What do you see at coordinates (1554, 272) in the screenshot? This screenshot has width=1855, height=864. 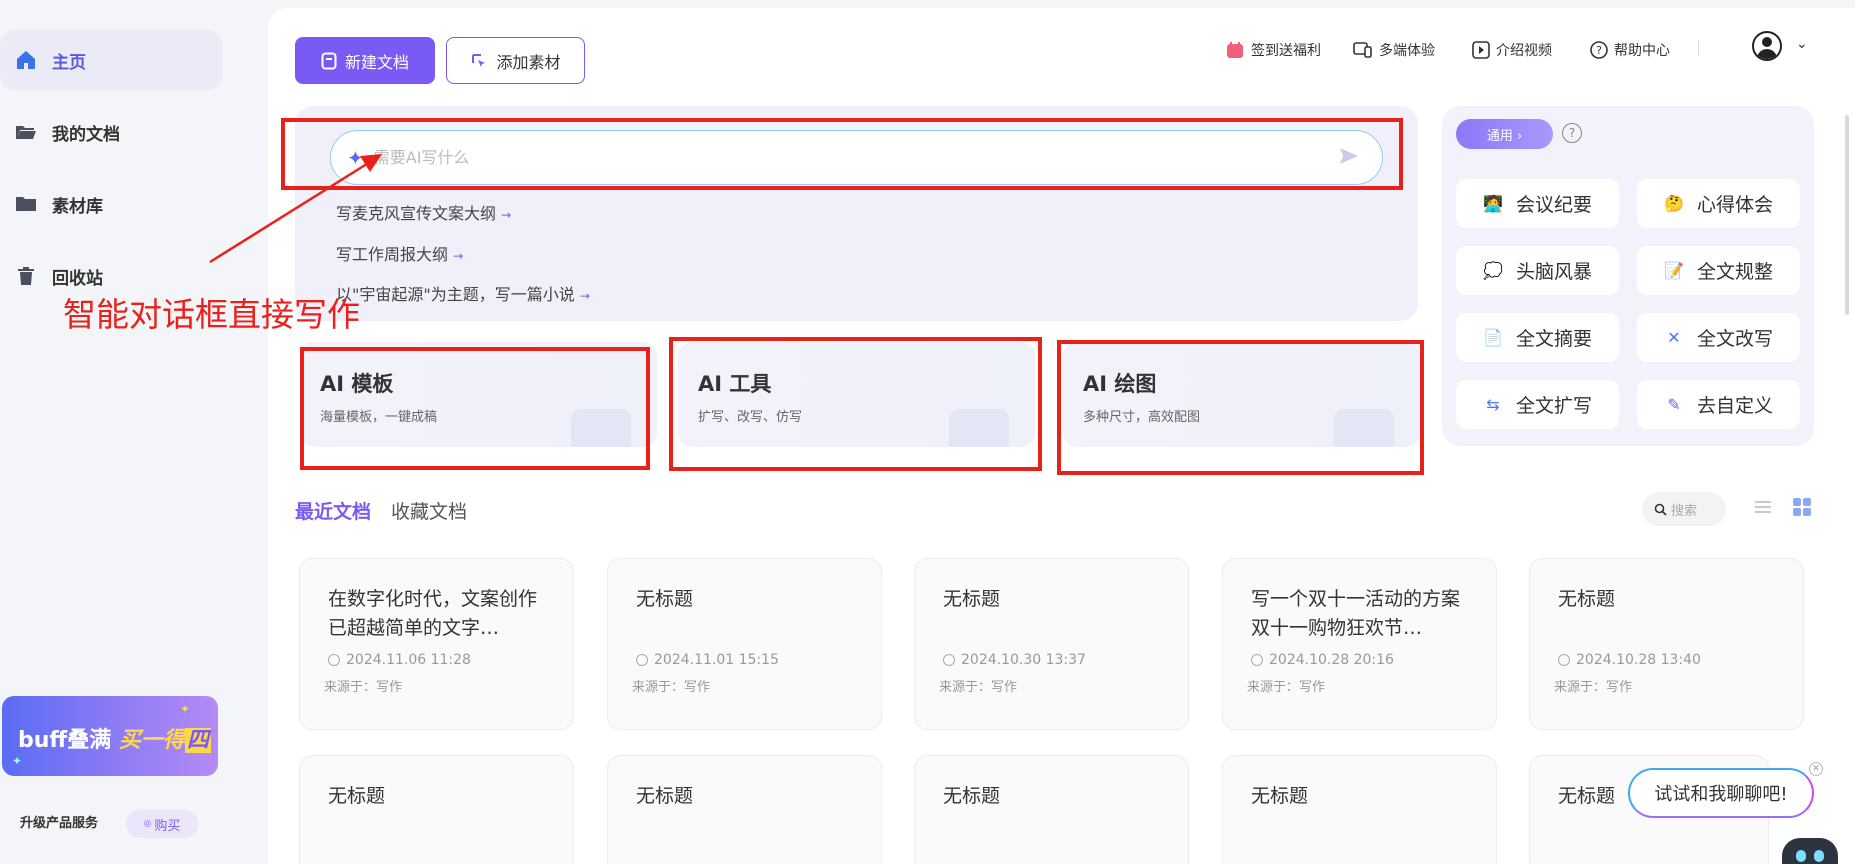 I see `tool-label: 头脑风暴` at bounding box center [1554, 272].